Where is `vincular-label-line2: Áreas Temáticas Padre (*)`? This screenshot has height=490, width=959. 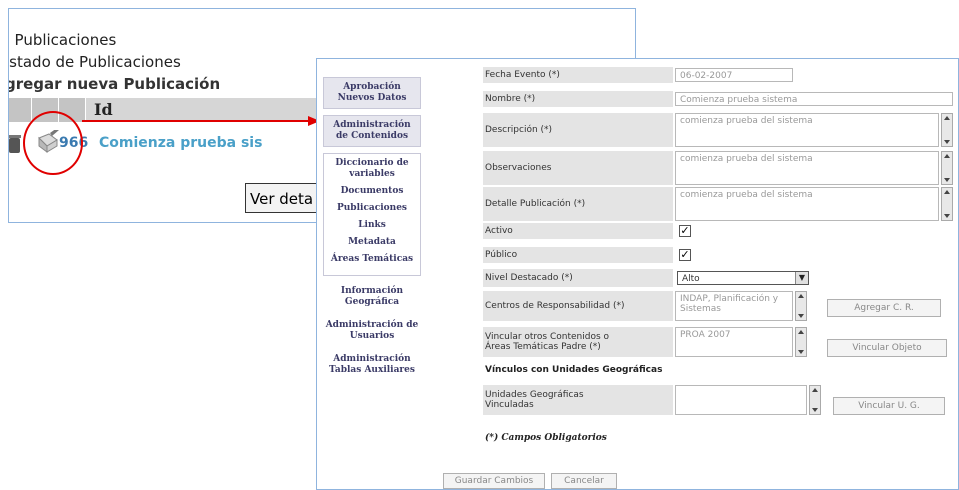 vincular-label-line2: Áreas Temáticas Padre (*) is located at coordinates (543, 347).